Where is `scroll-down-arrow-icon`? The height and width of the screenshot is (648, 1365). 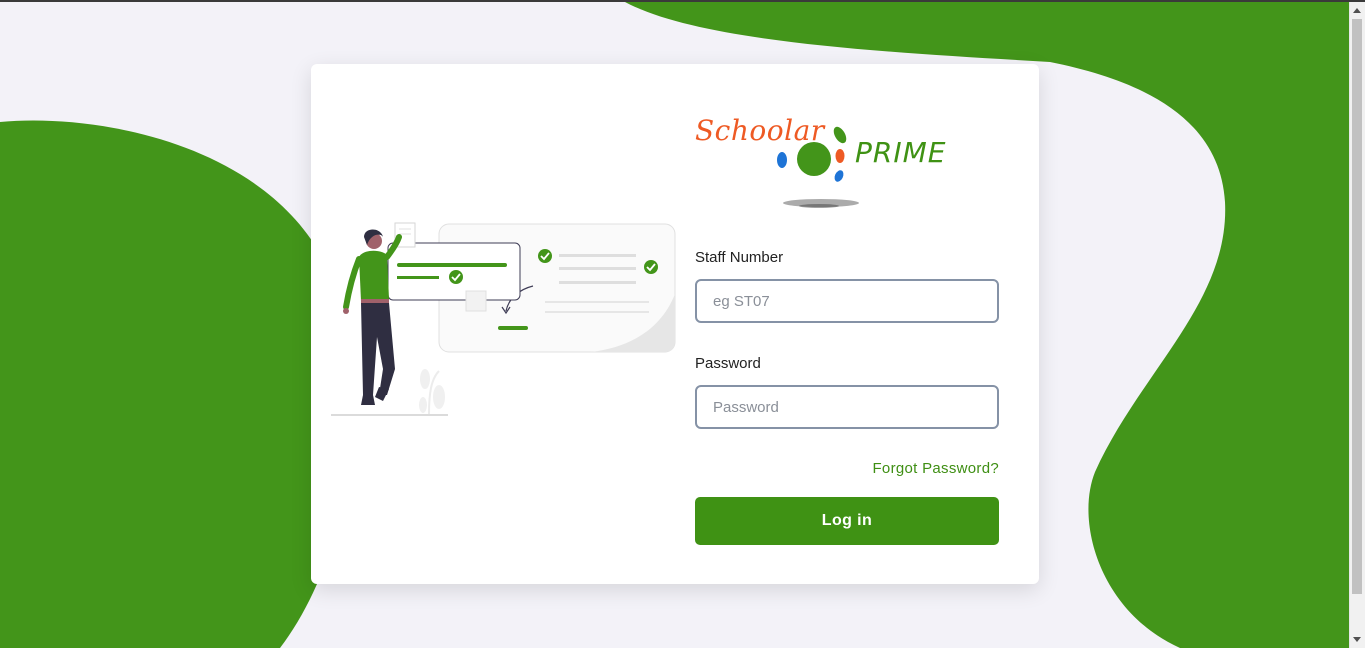 scroll-down-arrow-icon is located at coordinates (1357, 639).